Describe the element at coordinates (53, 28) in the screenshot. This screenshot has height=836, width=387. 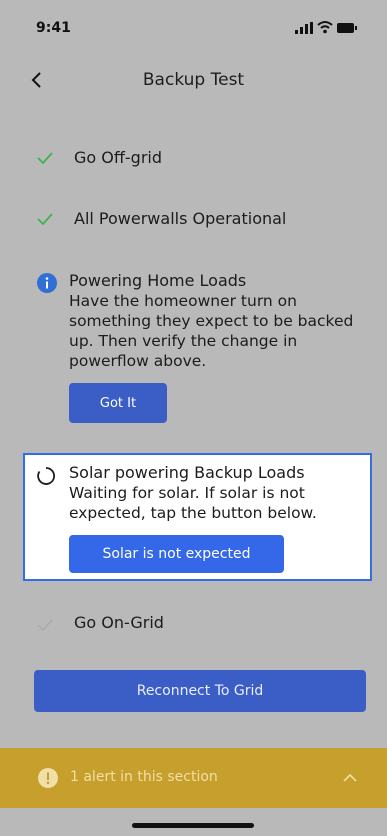
I see `status-time: 9:41` at that location.